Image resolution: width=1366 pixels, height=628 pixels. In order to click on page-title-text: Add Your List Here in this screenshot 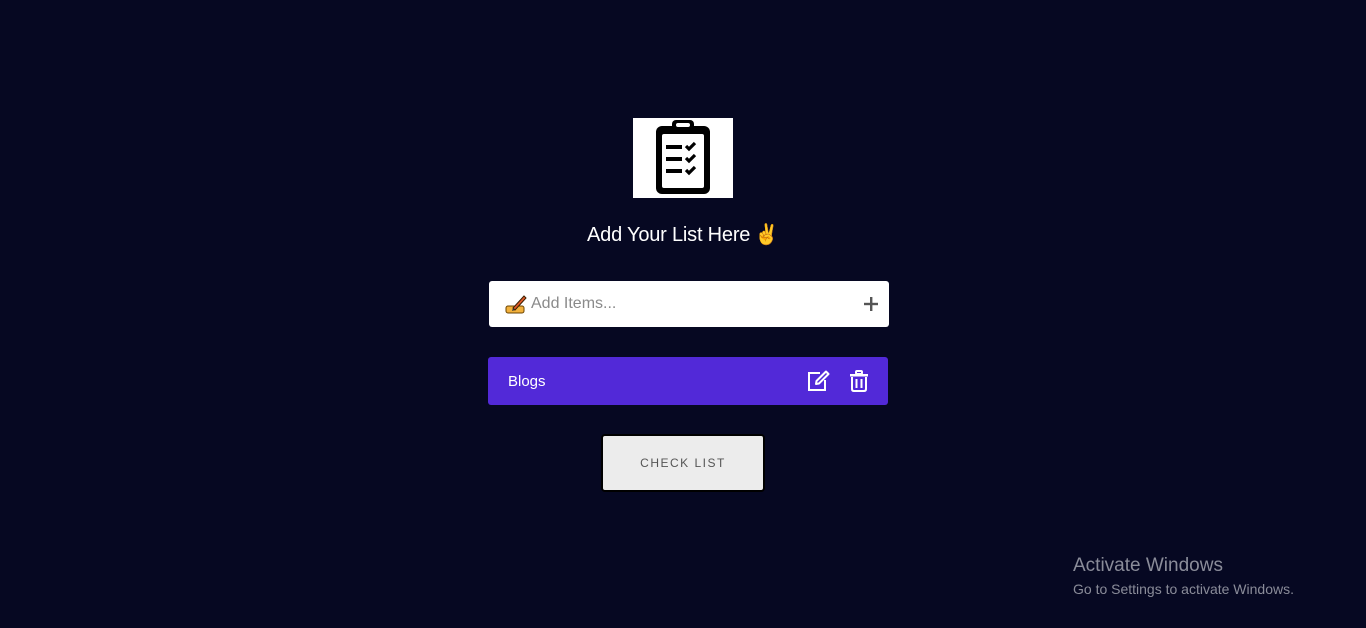, I will do `click(669, 235)`.